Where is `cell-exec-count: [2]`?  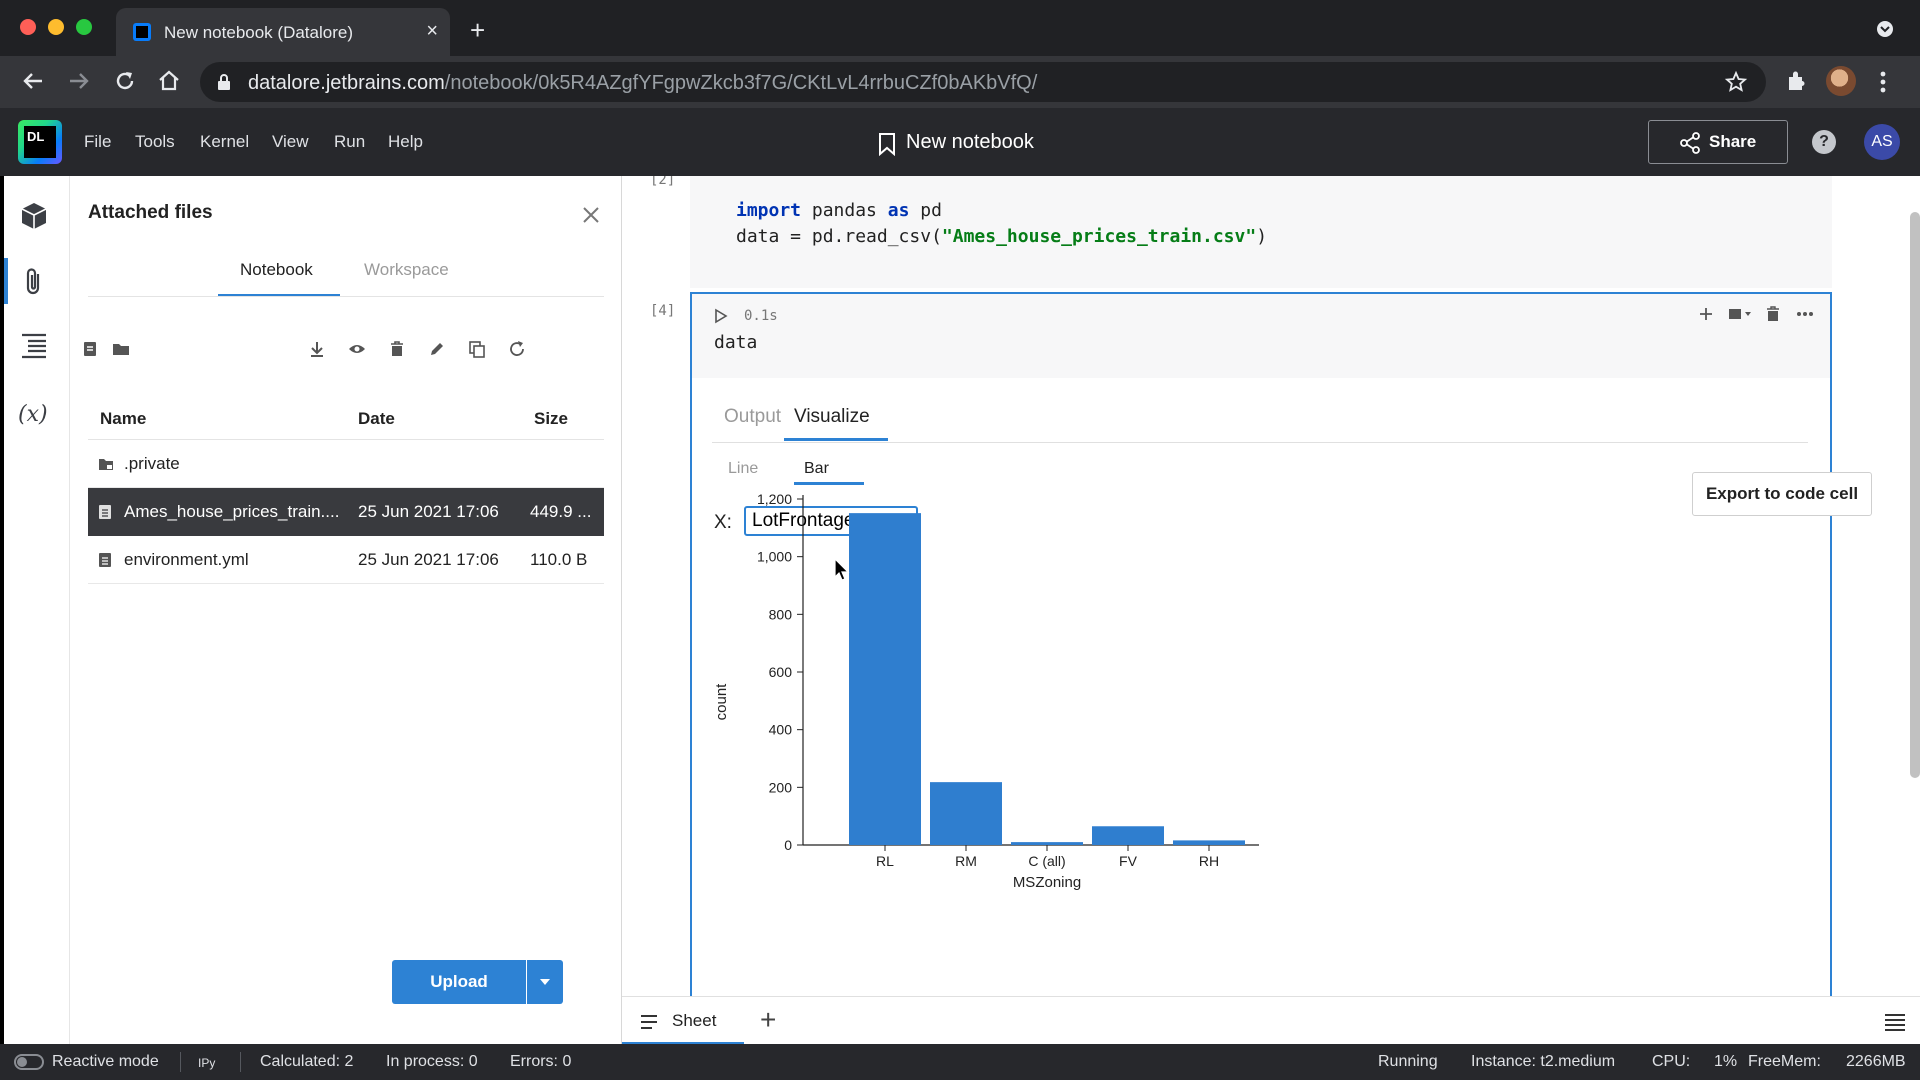
cell-exec-count: [2] is located at coordinates (663, 182).